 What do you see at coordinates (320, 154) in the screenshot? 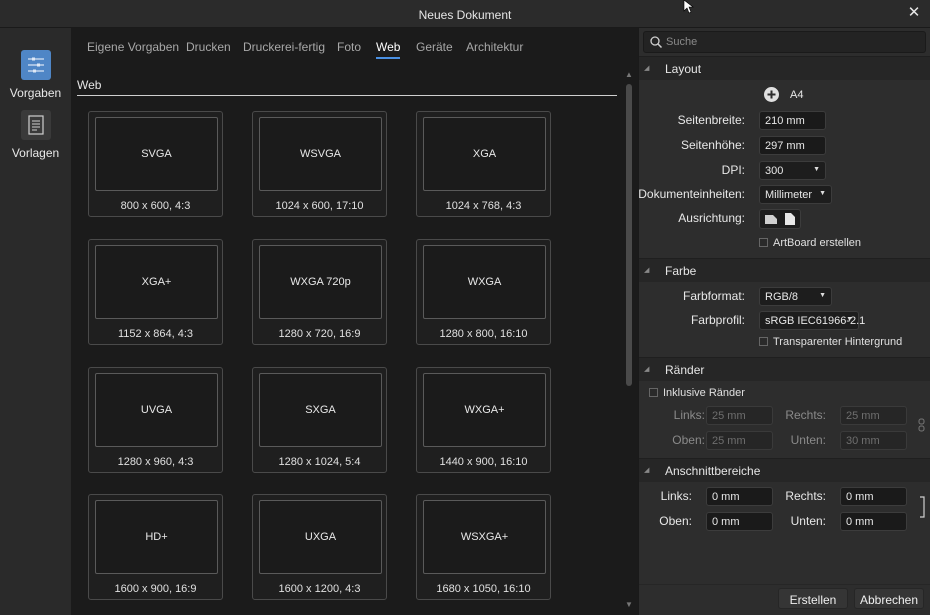
I see `preset-thumbnail: WSVGA` at bounding box center [320, 154].